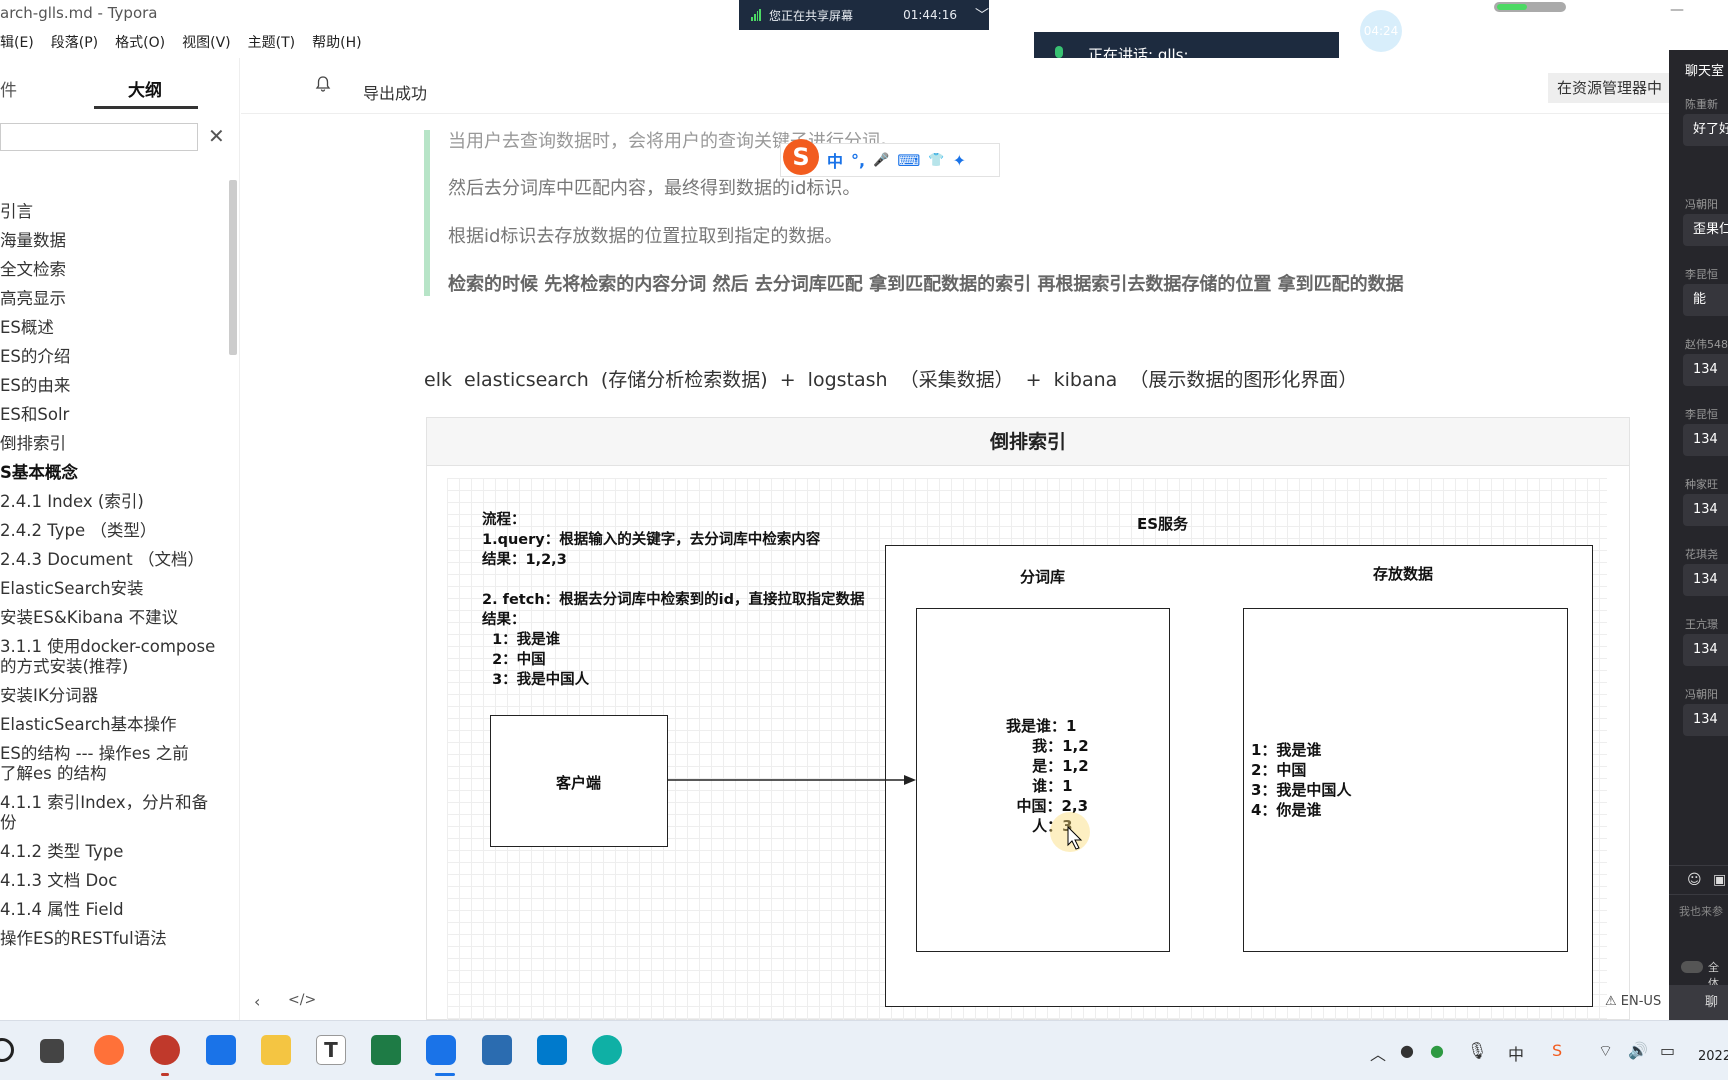 The image size is (1728, 1080). Describe the element at coordinates (756, 15) in the screenshot. I see `signal-icon` at that location.